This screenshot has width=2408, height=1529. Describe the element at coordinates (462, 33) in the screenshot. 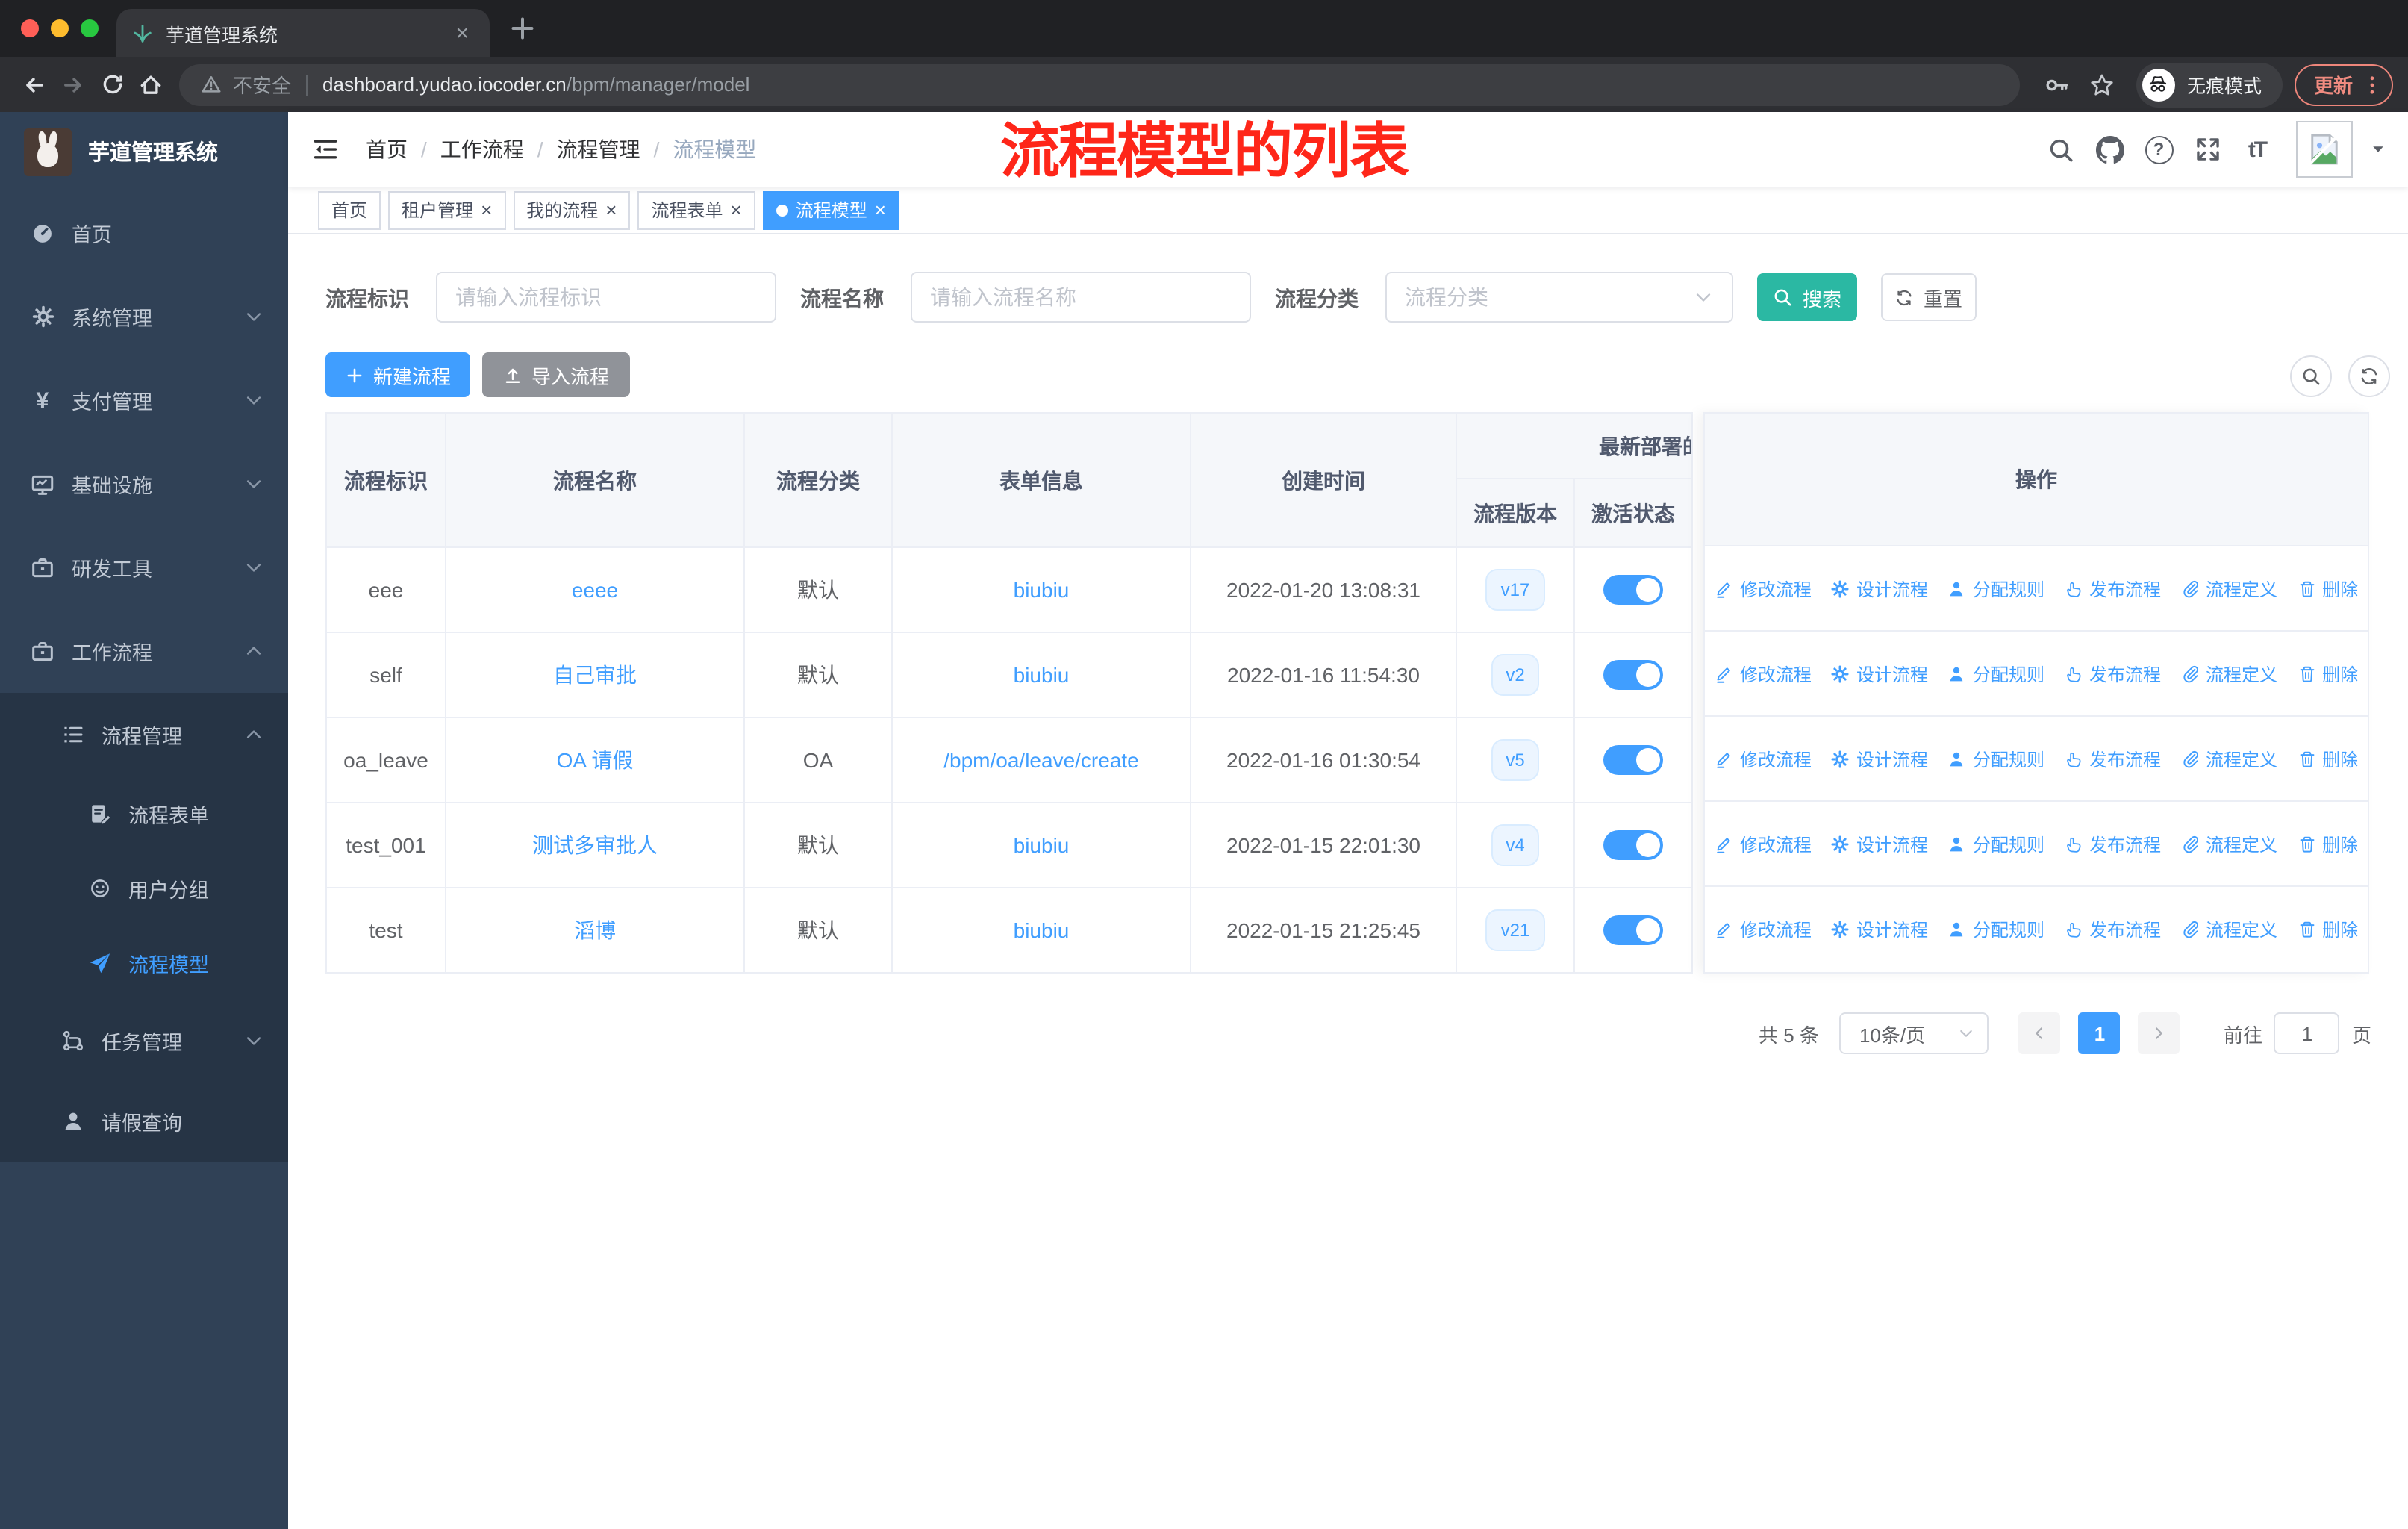

I see `tab-close-icon` at that location.